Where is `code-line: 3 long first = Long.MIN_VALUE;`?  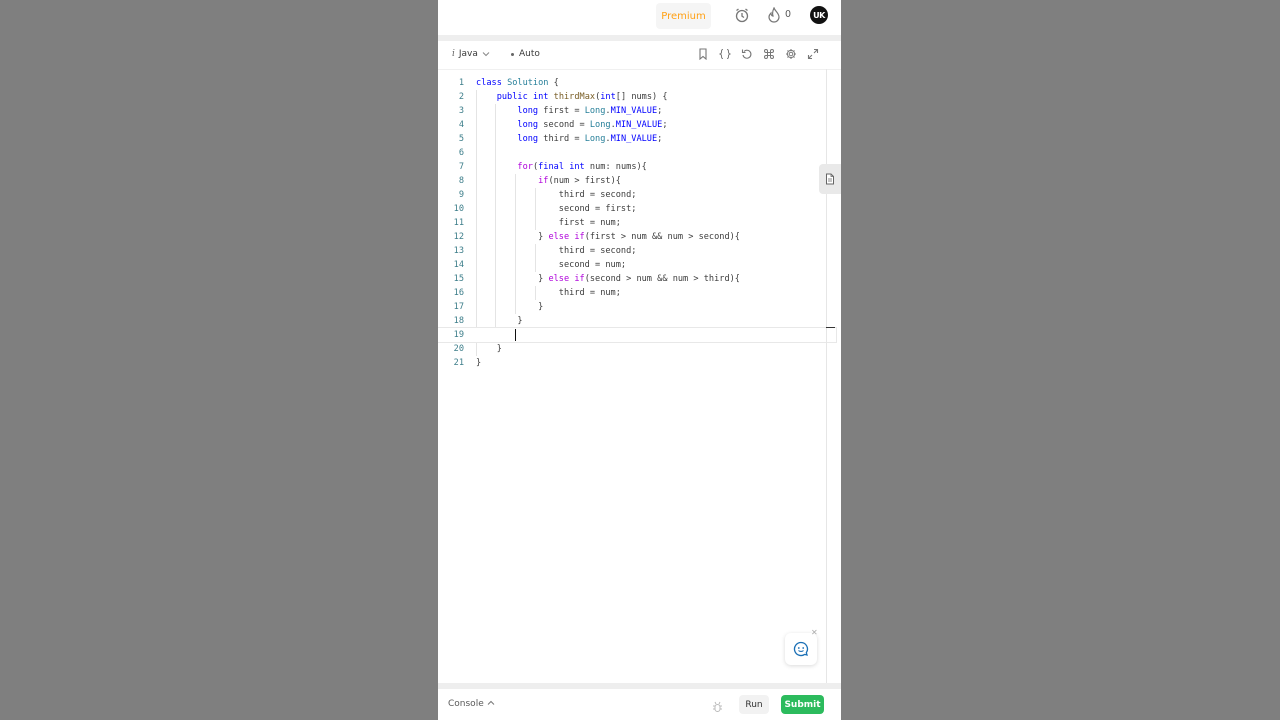
code-line: 3 long first = Long.MIN_VALUE; is located at coordinates (632, 111).